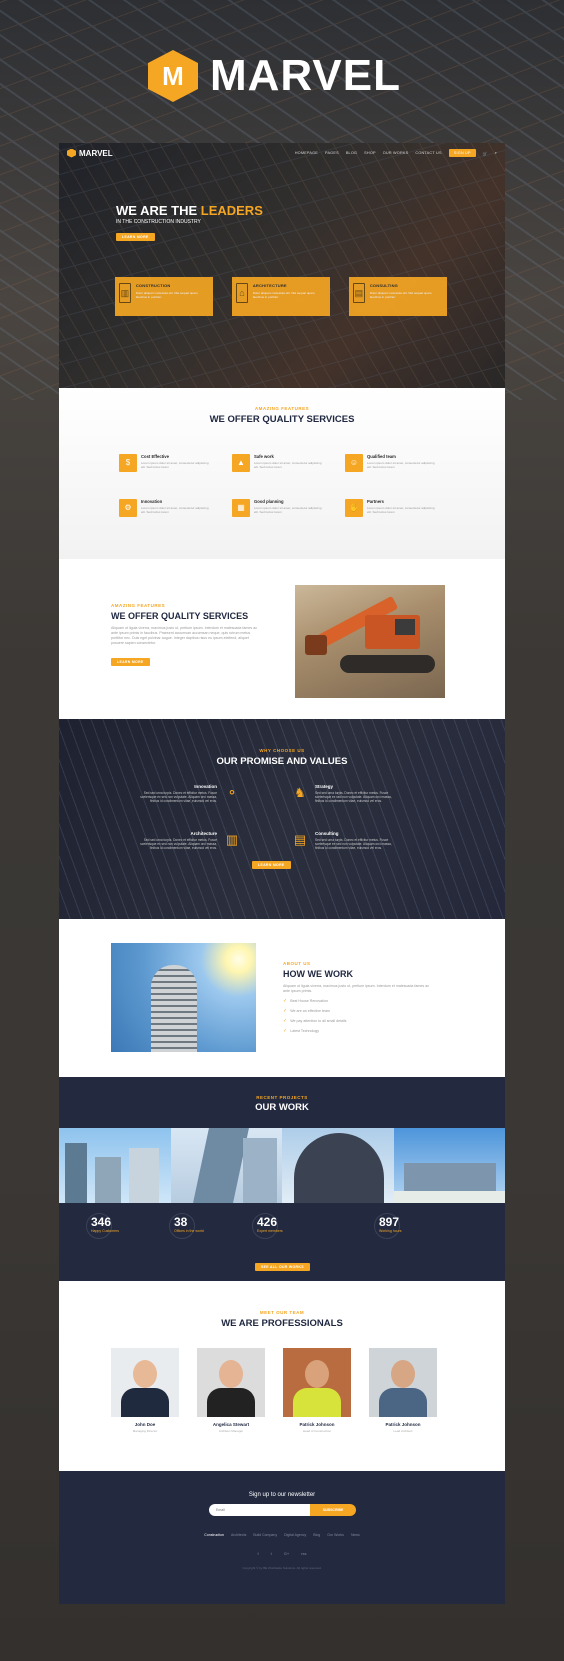 Image resolution: width=564 pixels, height=1661 pixels. I want to click on nav-item-pages: PAGES, so click(332, 153).